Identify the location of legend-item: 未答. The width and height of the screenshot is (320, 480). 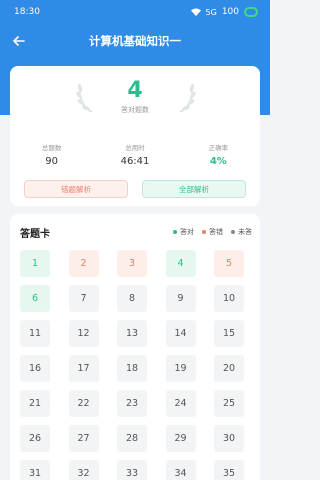
(241, 232).